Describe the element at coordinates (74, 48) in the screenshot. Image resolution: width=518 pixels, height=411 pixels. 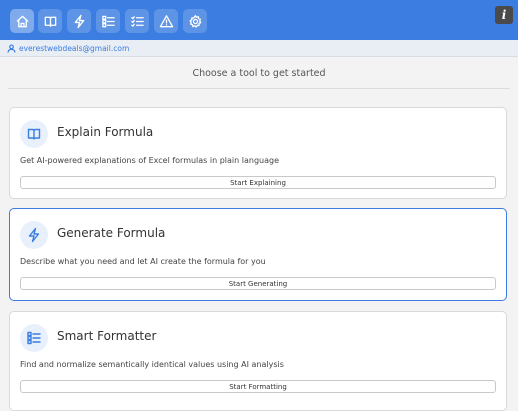
I see `user-email: everestwebdeals@gmail.com` at that location.